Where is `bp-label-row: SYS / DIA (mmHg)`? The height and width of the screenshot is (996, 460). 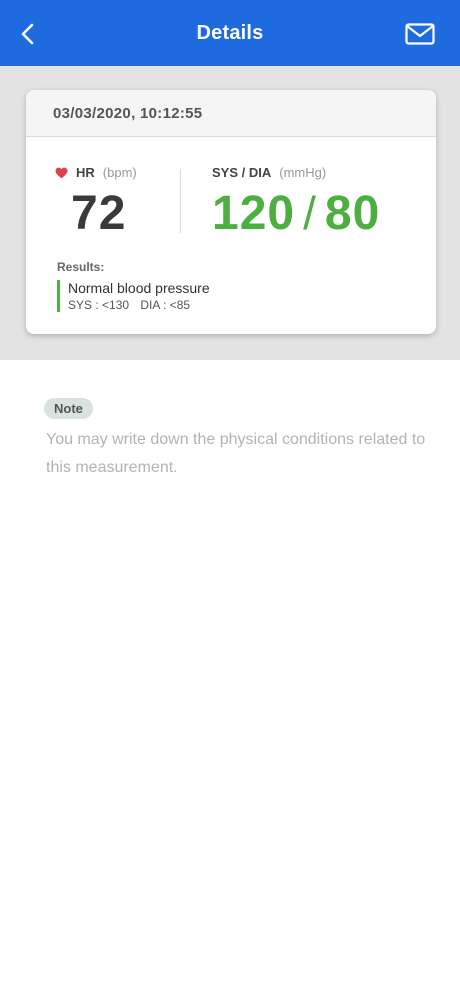
bp-label-row: SYS / DIA (mmHg) is located at coordinates (296, 172).